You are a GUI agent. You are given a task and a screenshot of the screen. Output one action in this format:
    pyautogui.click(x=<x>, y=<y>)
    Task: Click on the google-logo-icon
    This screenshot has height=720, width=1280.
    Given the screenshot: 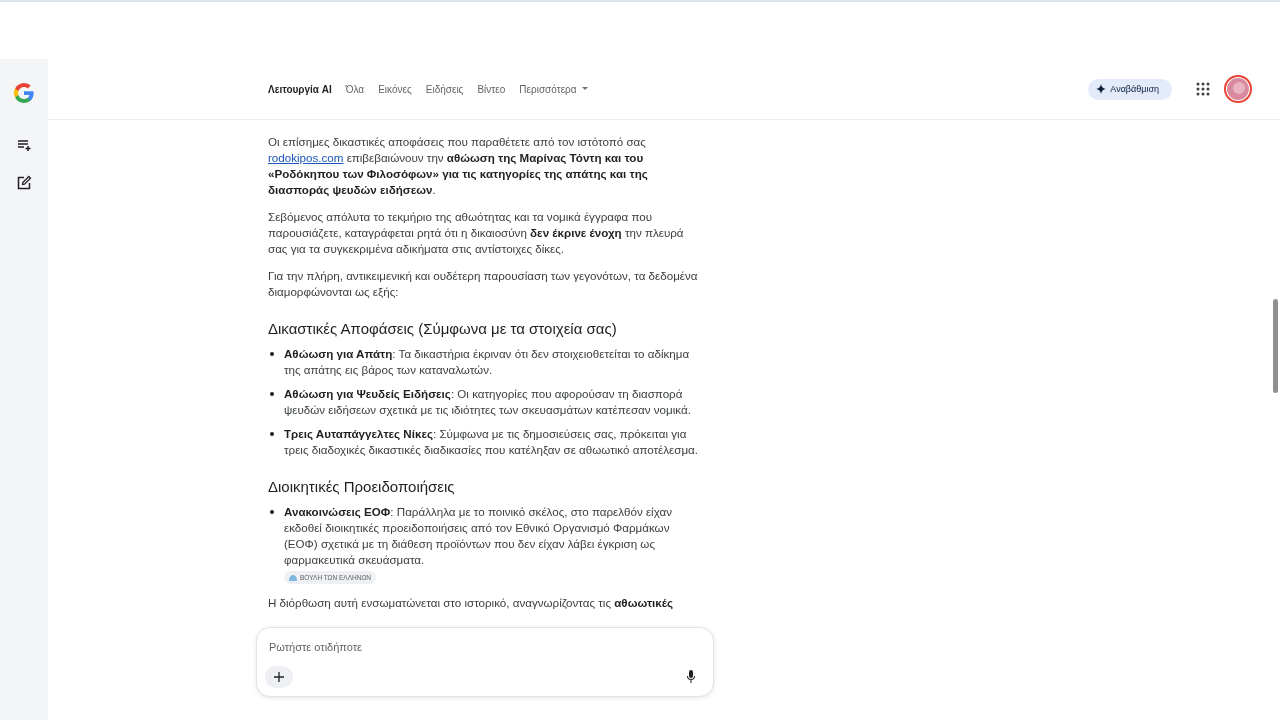 What is the action you would take?
    pyautogui.click(x=24, y=93)
    